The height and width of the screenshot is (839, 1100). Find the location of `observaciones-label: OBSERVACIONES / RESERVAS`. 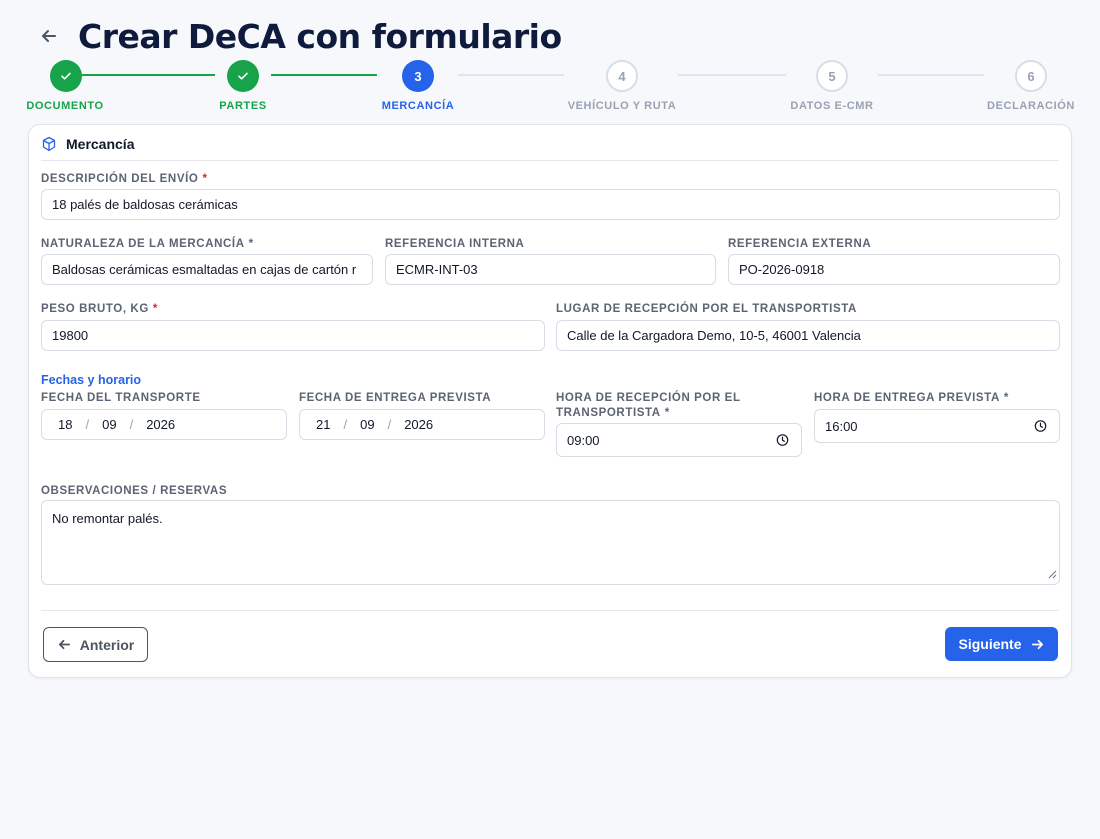

observaciones-label: OBSERVACIONES / RESERVAS is located at coordinates (134, 491).